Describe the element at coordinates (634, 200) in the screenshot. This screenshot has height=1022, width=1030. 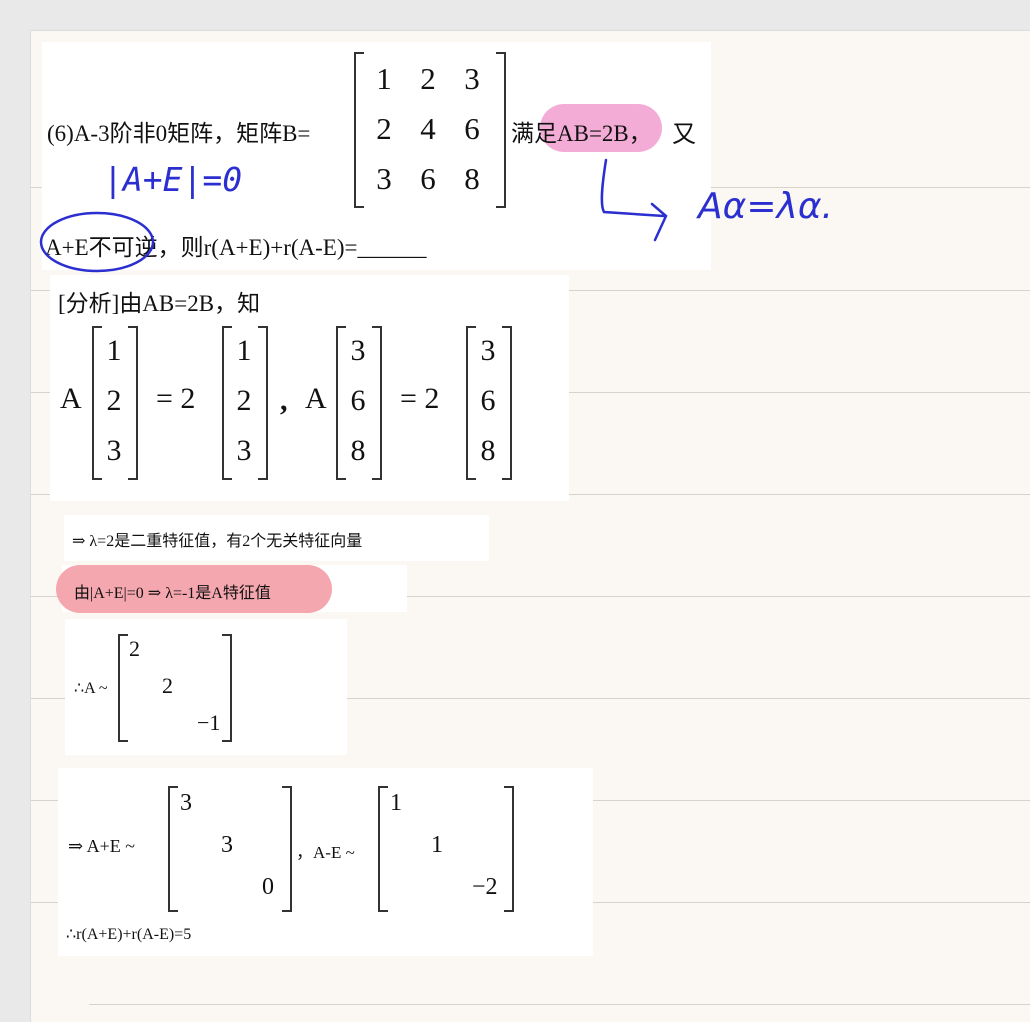
I see `ink-arrow` at that location.